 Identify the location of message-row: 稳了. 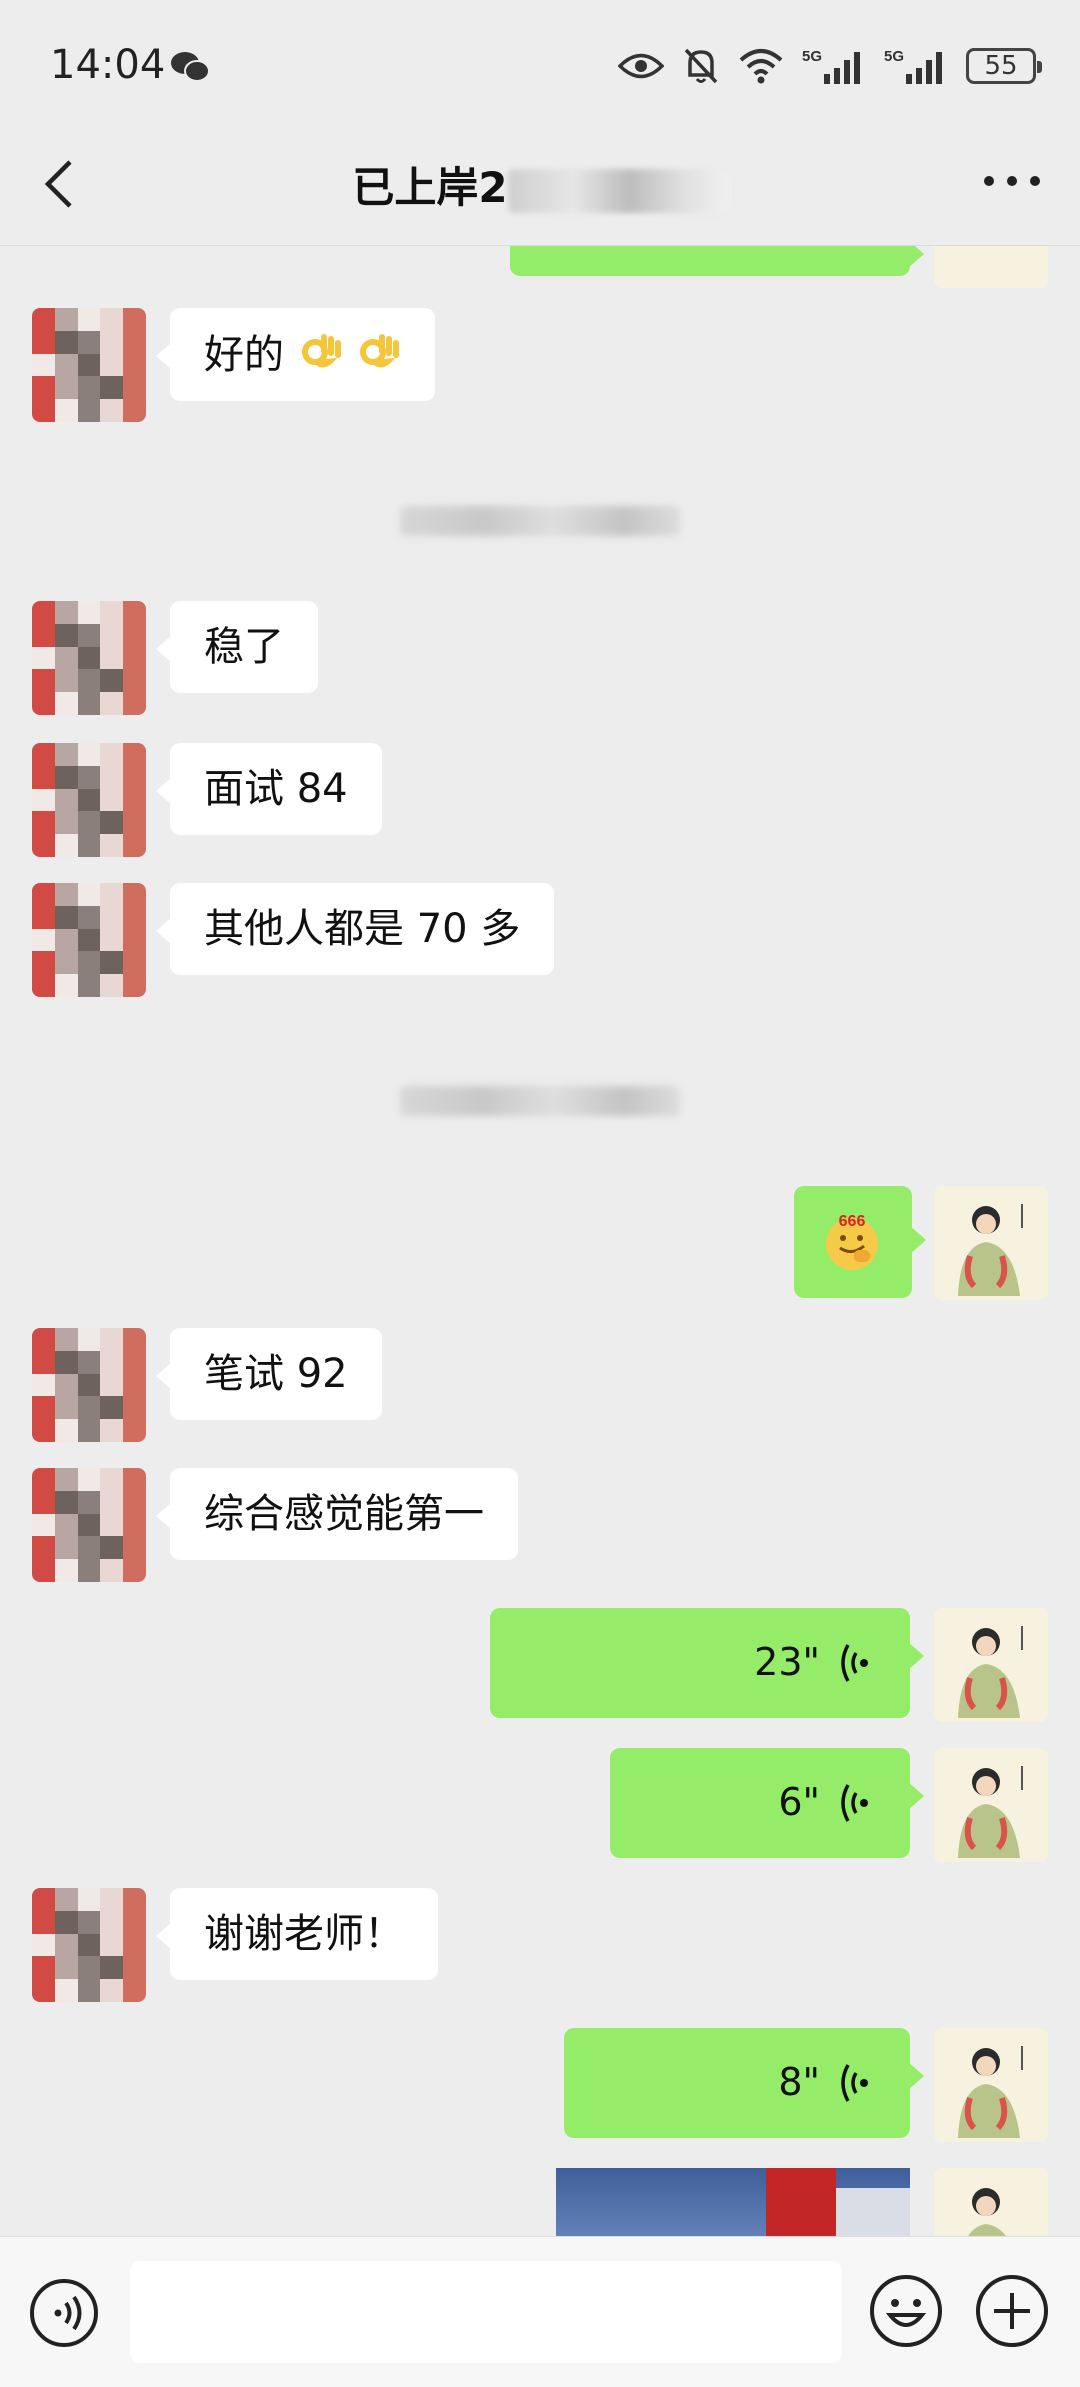
(540, 661).